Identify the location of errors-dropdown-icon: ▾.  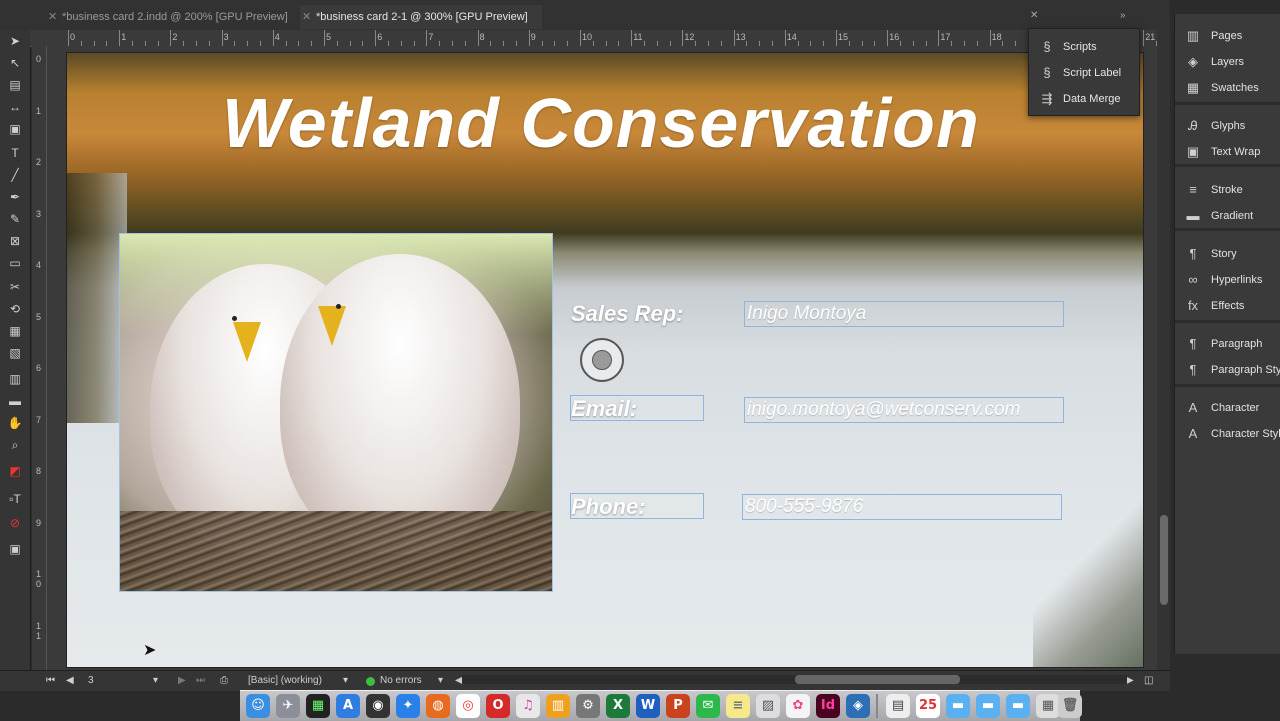
(440, 681).